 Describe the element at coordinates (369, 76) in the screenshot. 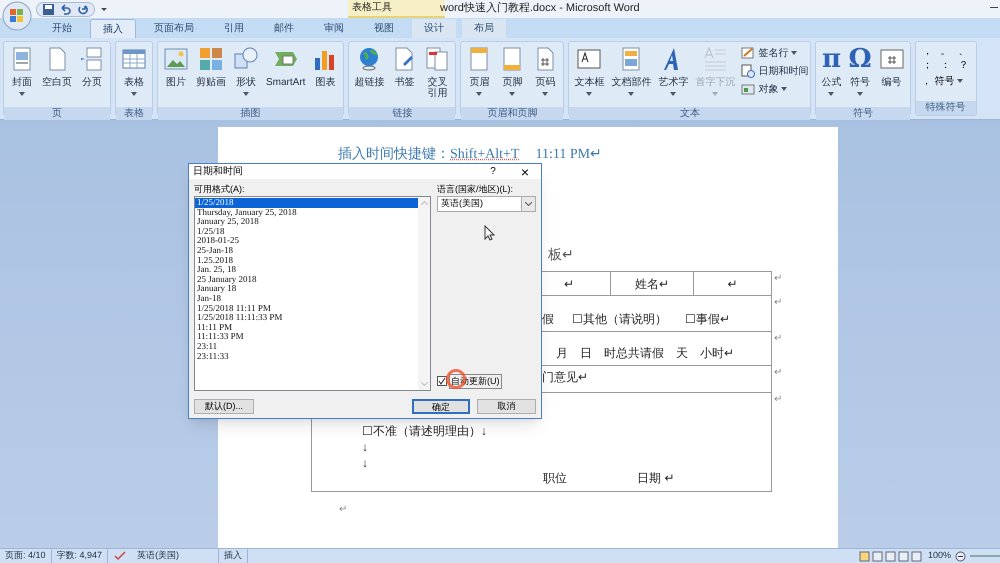

I see `ribbon-button: 超链接` at that location.